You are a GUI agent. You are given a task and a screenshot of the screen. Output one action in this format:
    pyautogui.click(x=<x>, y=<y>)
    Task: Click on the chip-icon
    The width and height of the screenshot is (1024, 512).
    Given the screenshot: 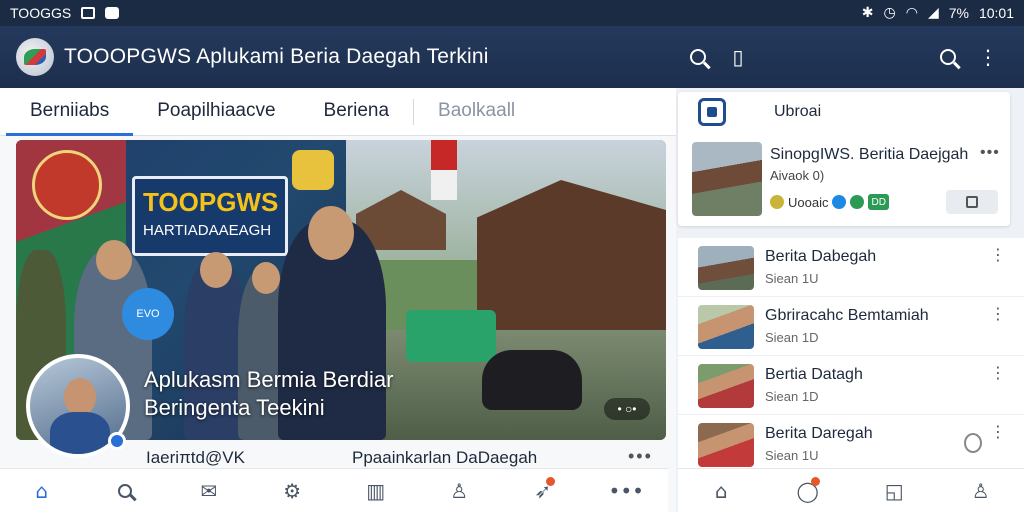 What is the action you would take?
    pyautogui.click(x=777, y=202)
    